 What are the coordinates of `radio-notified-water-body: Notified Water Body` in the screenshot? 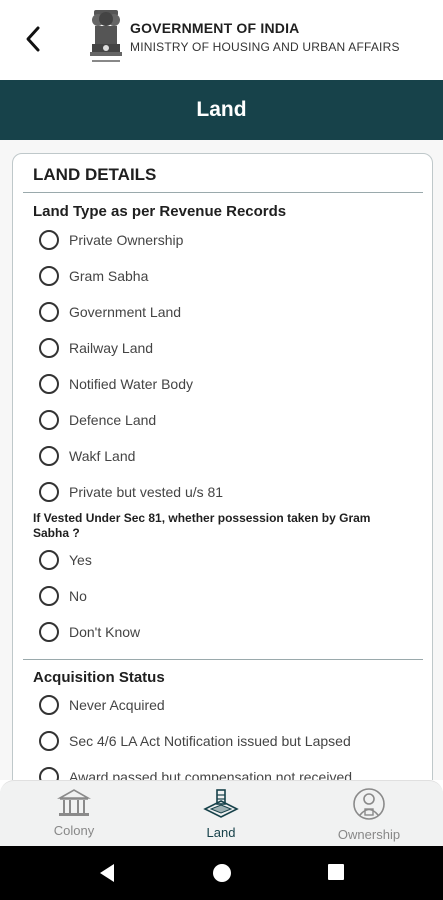 It's located at (116, 384).